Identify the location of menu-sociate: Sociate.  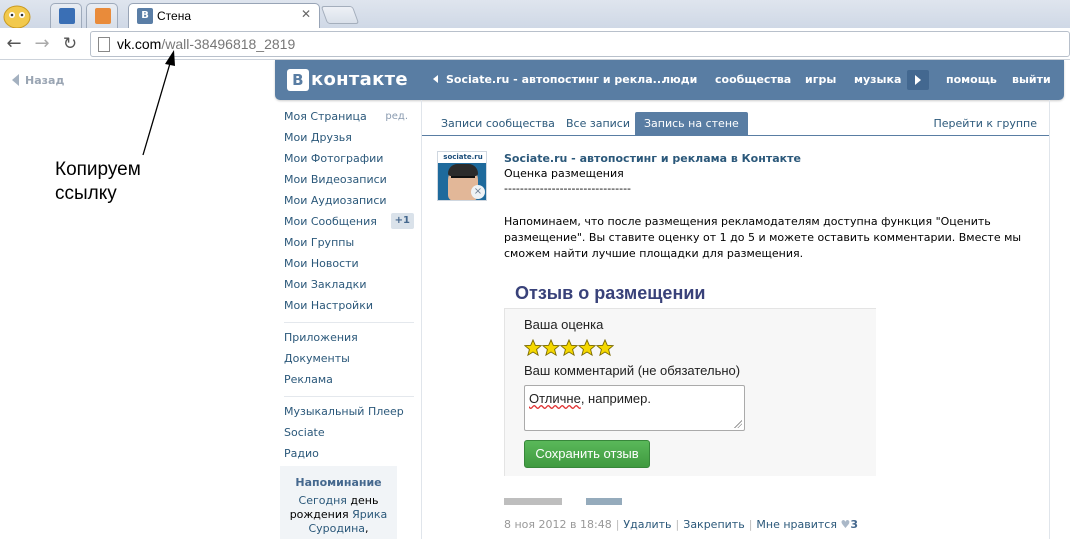
(349, 436).